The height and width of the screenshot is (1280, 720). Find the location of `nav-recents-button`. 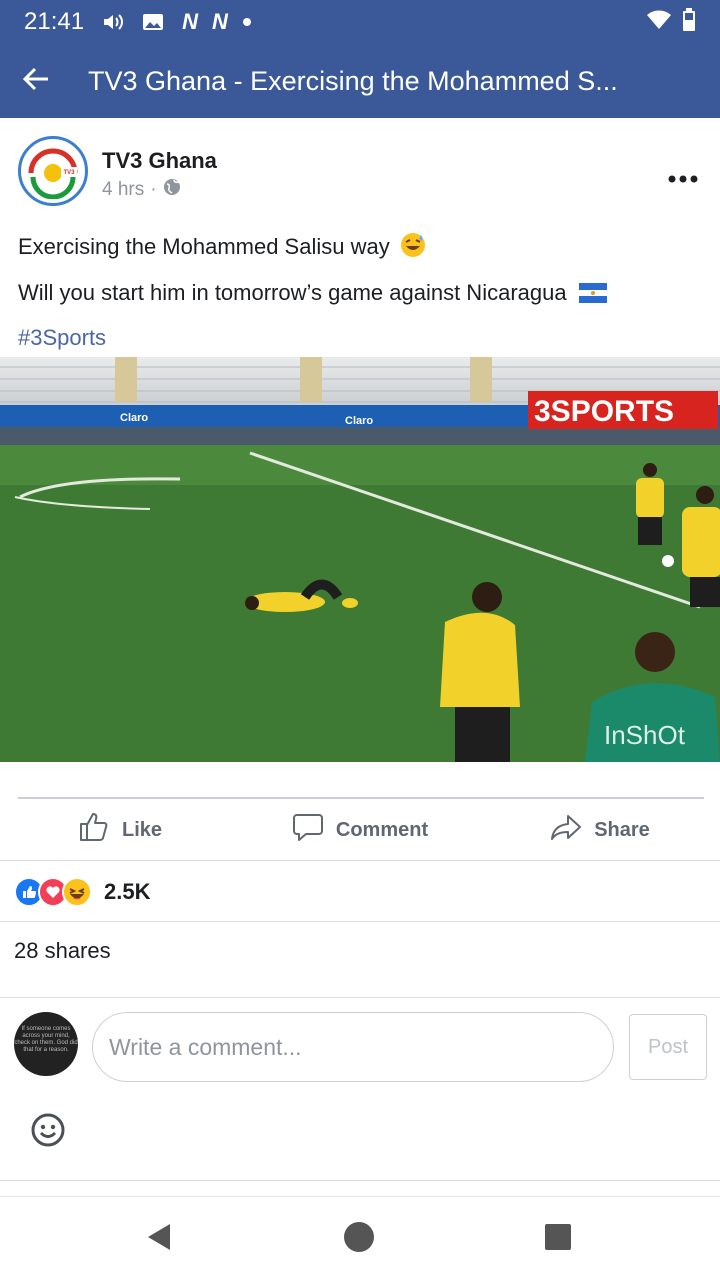

nav-recents-button is located at coordinates (558, 1239).